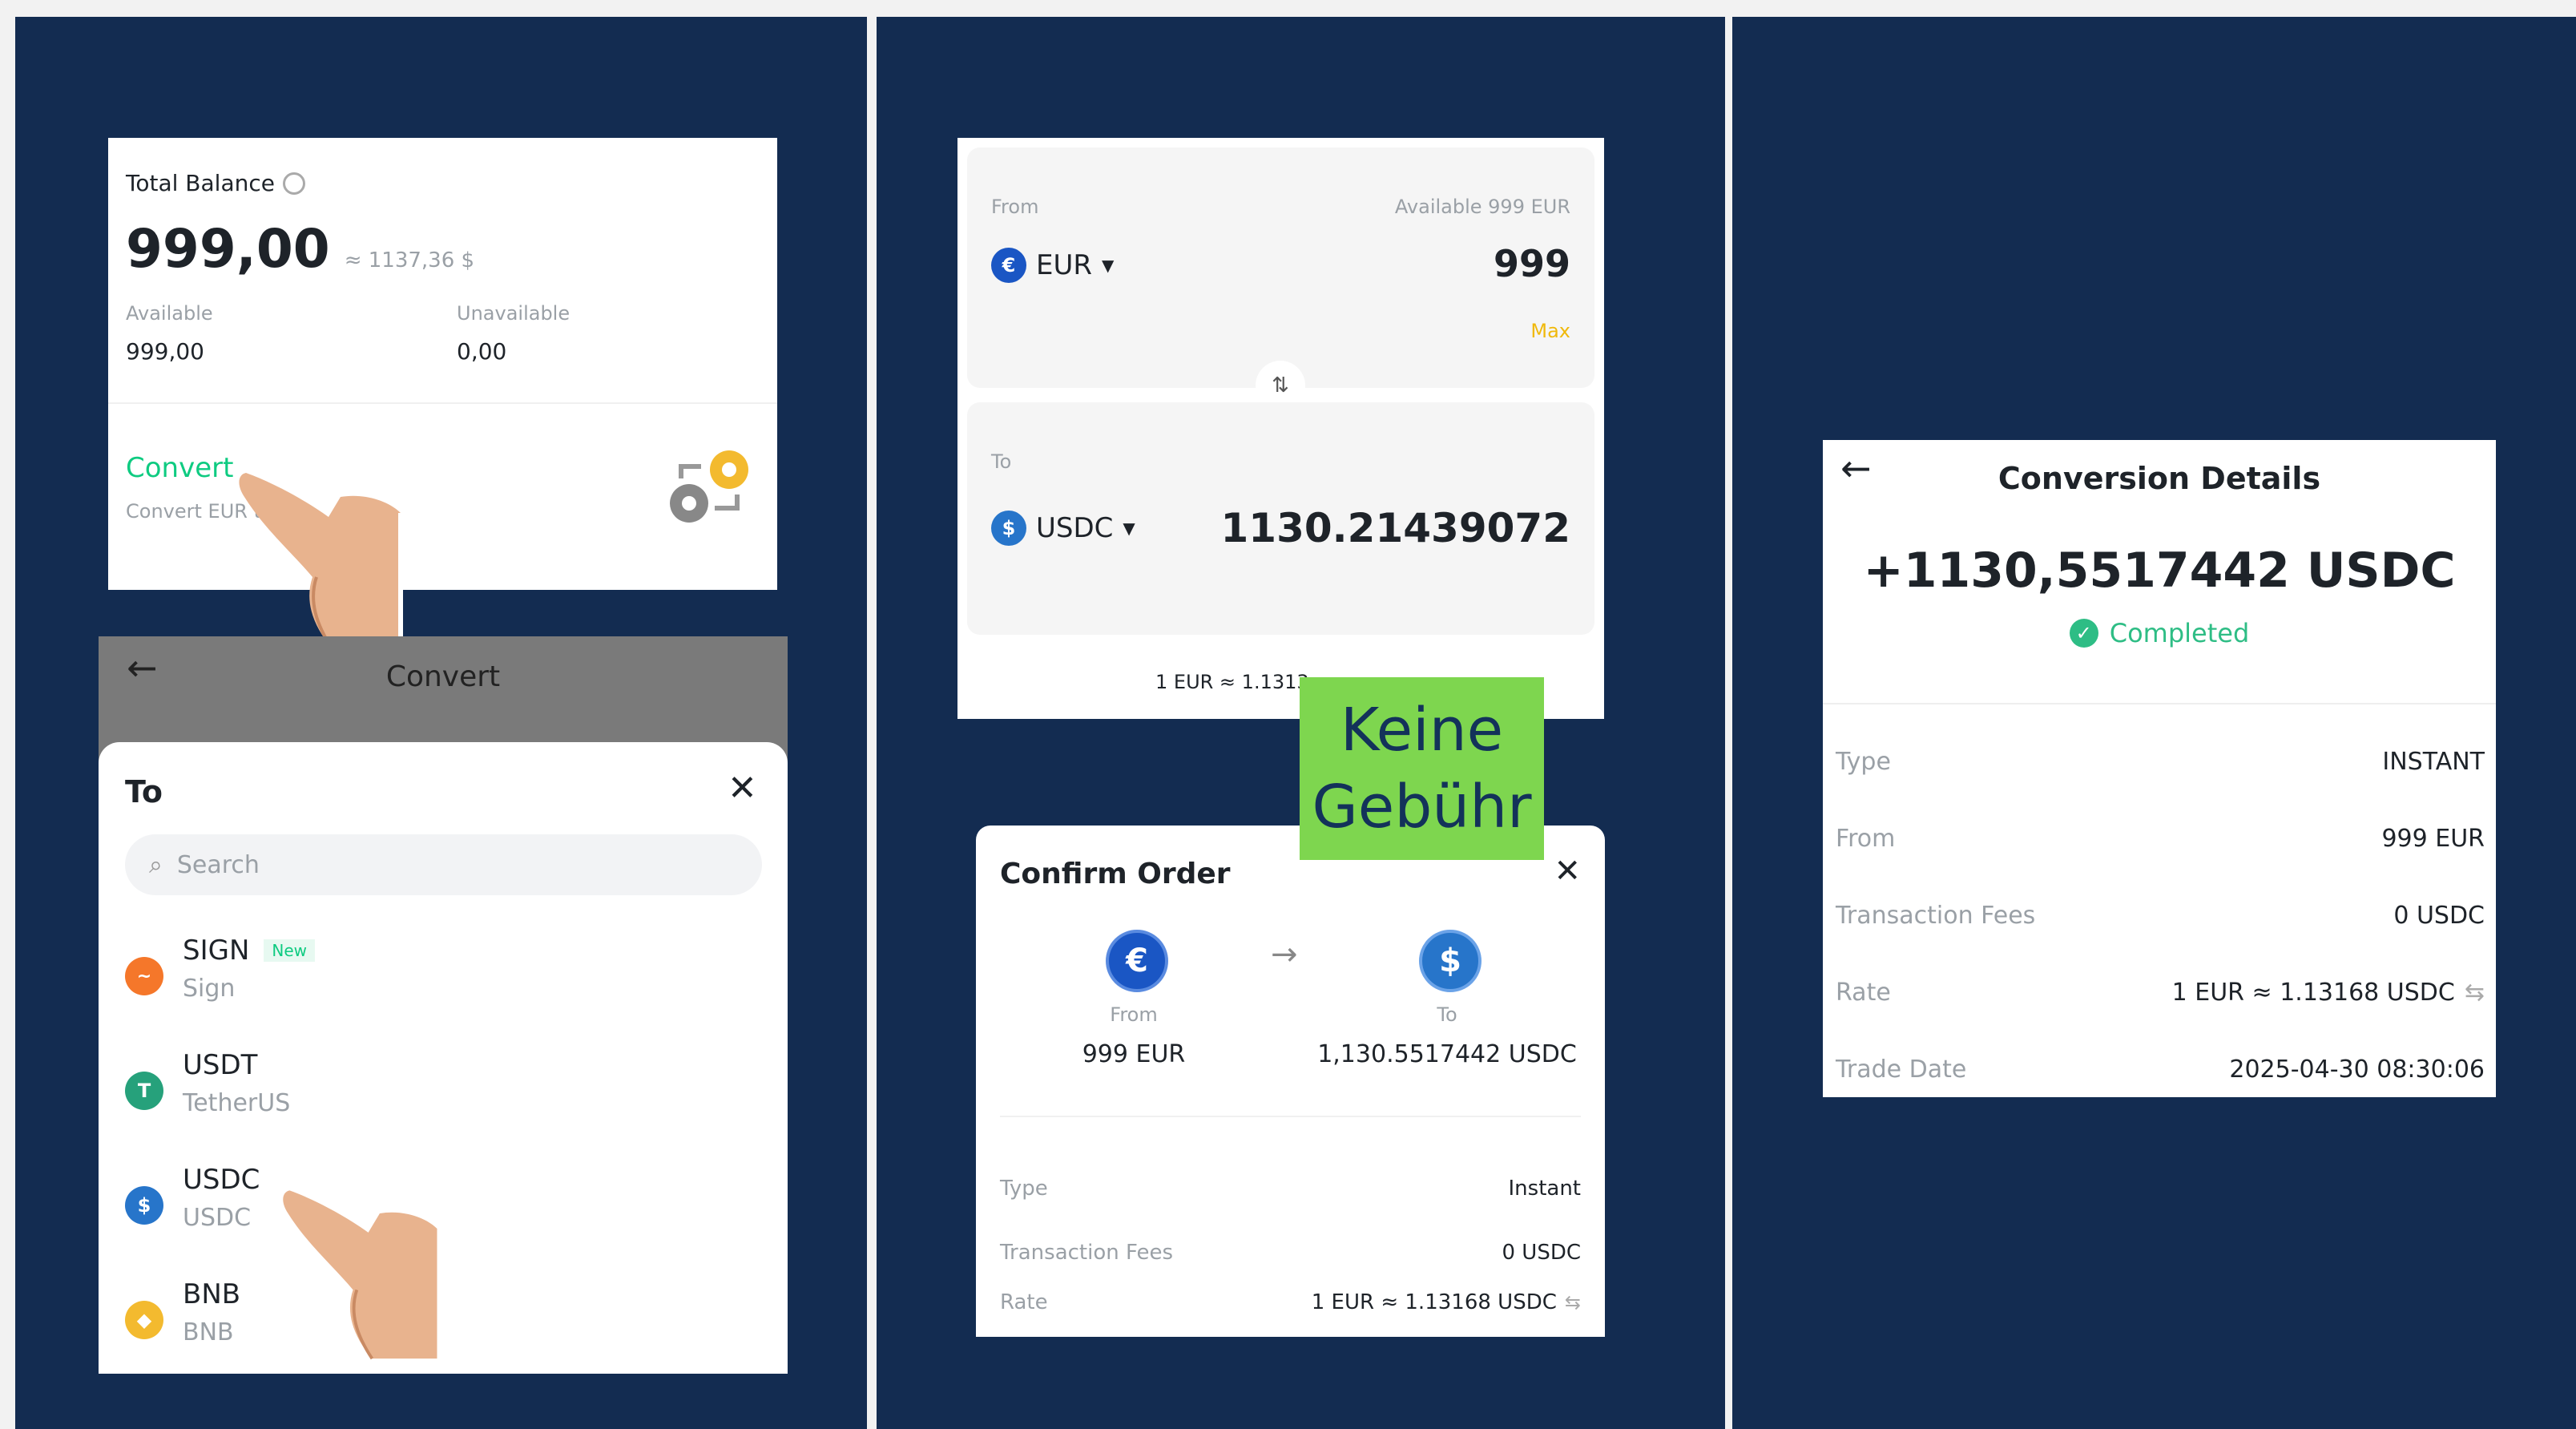 The height and width of the screenshot is (1429, 2576). Describe the element at coordinates (2160, 993) in the screenshot. I see `detail-row-rate: Rate 1 EUR ≈ 1.13168 USDC ⇆` at that location.